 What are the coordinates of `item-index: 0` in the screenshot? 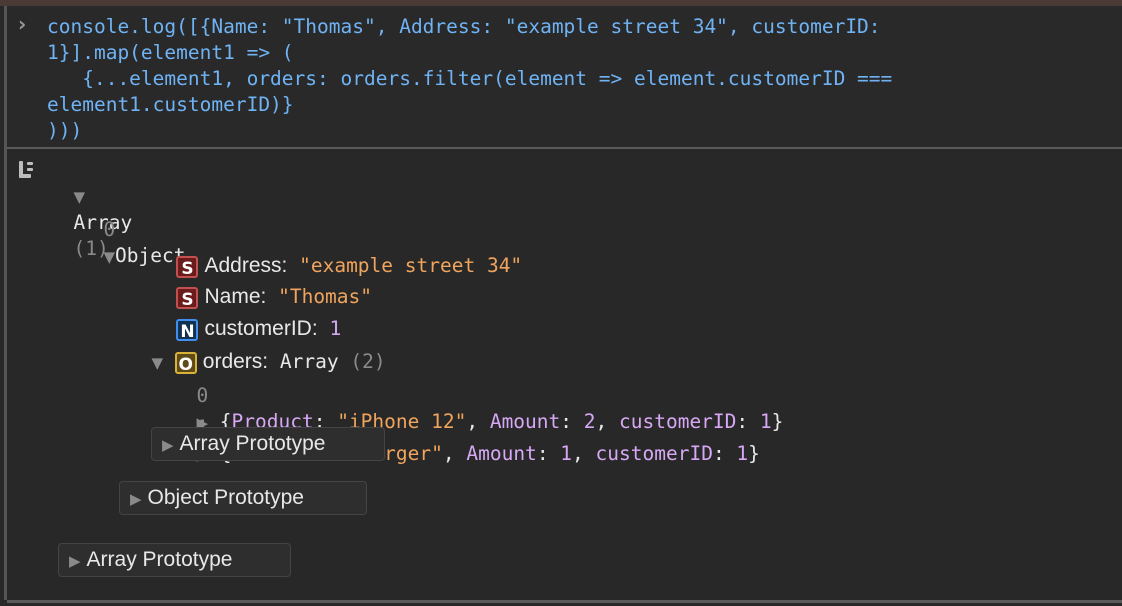 It's located at (109, 229).